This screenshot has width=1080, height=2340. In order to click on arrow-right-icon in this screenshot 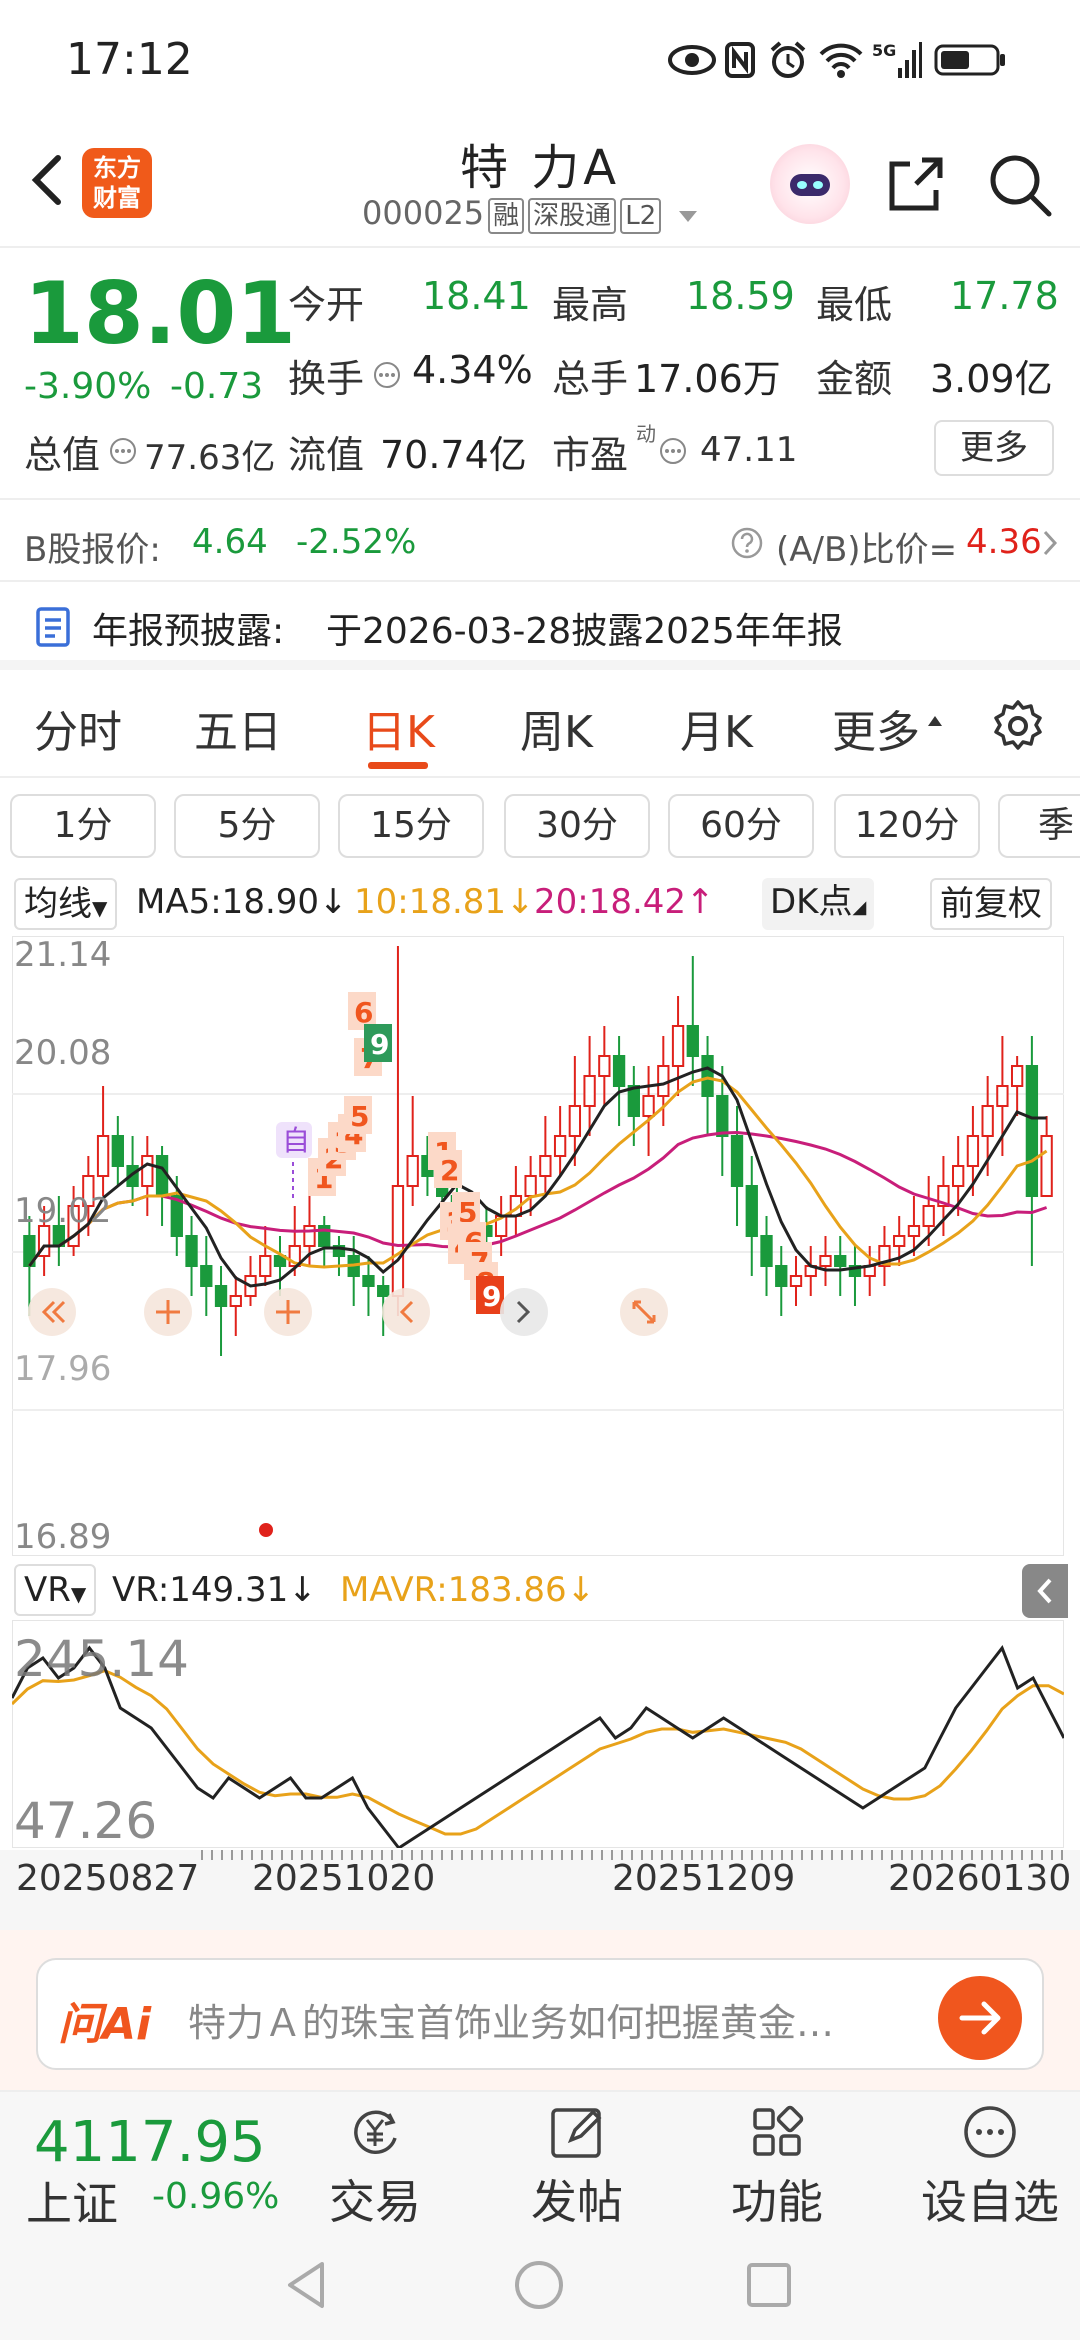, I will do `click(980, 2018)`.